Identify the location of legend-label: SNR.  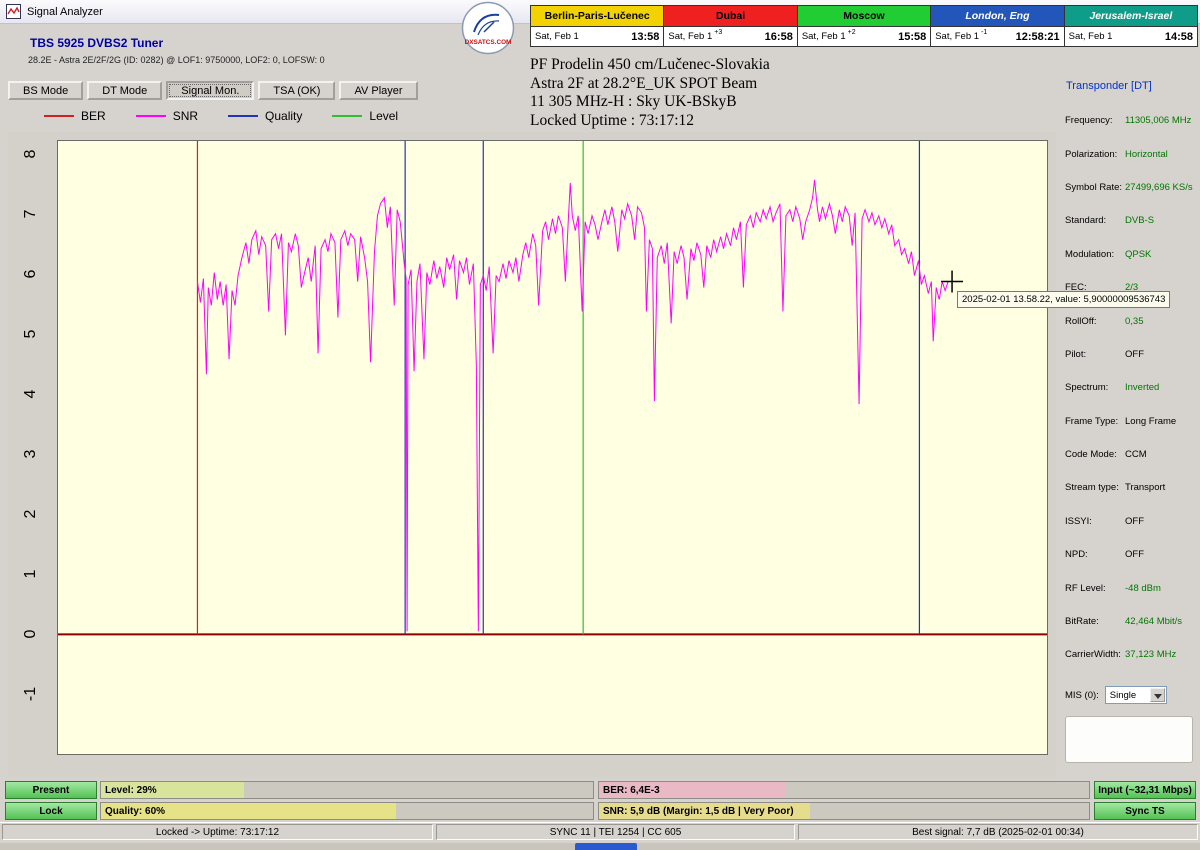
(185, 116).